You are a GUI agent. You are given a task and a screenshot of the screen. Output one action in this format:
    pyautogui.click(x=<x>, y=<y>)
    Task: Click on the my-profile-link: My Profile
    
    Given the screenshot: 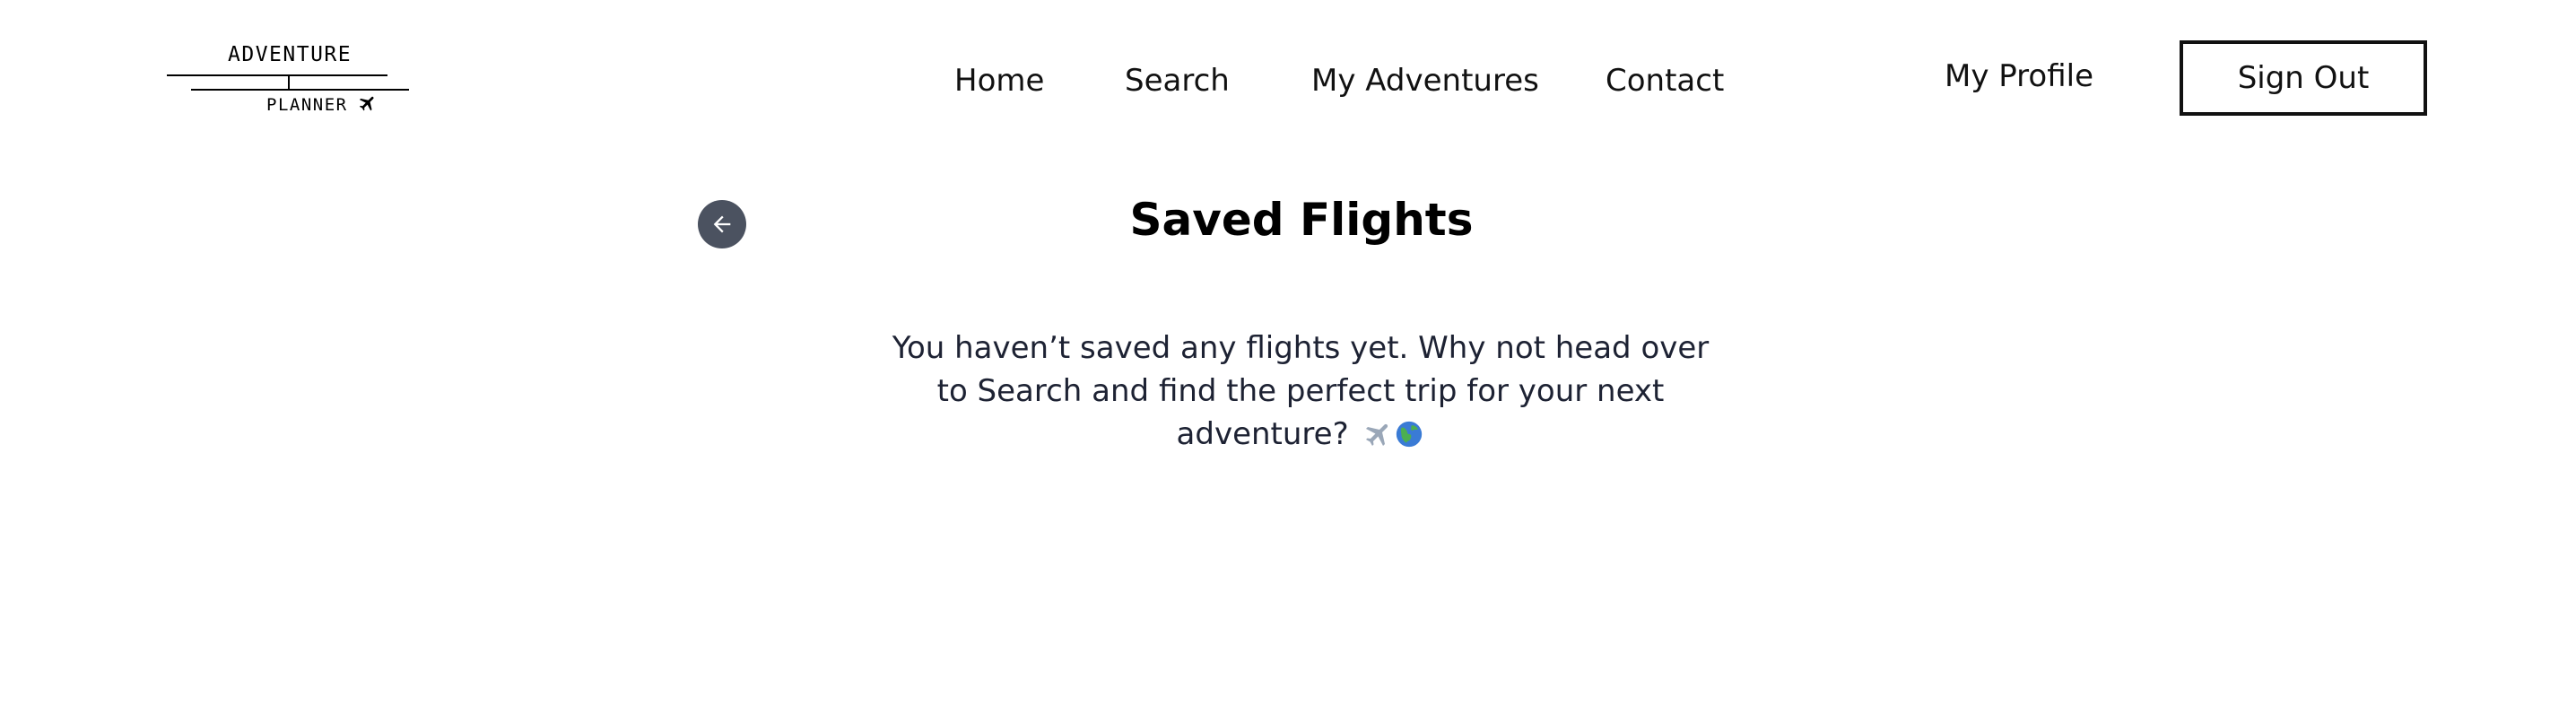 What is the action you would take?
    pyautogui.click(x=2019, y=76)
    